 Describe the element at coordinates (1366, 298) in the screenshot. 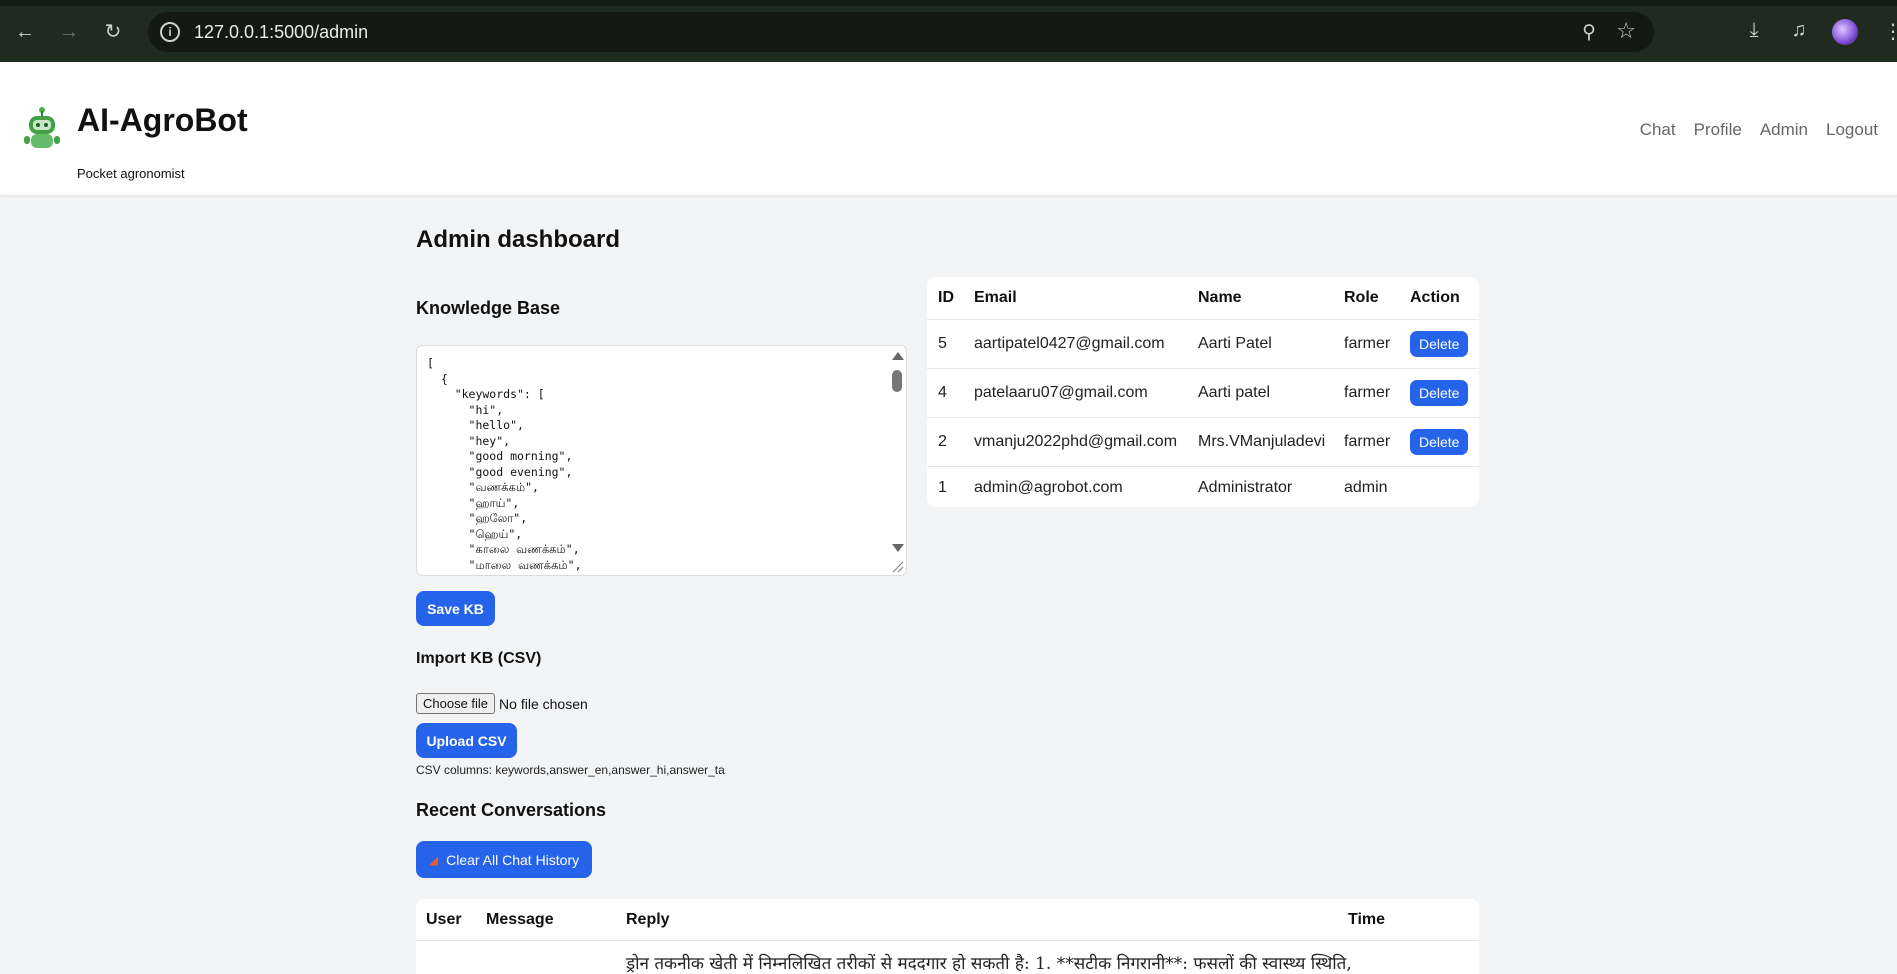

I see `column-header: Role` at that location.